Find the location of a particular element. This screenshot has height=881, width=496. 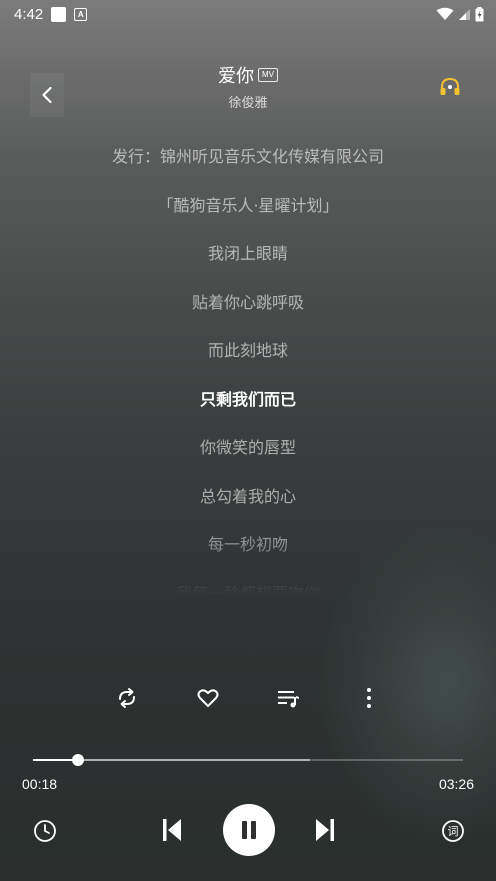

heart-icon is located at coordinates (208, 698).